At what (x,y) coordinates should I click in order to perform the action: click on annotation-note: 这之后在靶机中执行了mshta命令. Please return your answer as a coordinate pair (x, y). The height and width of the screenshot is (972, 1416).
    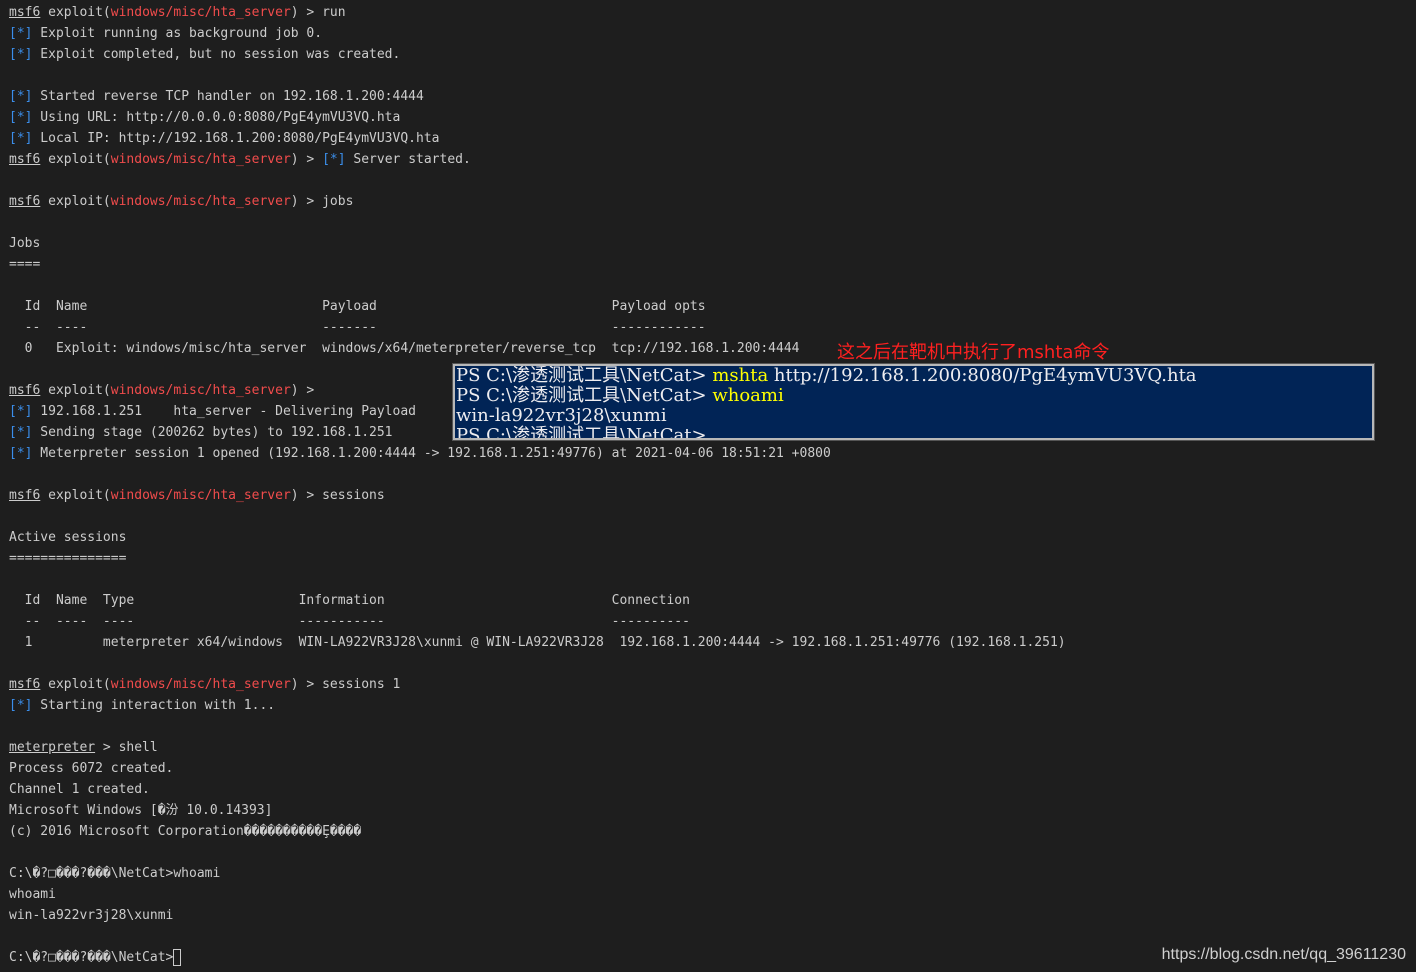
    Looking at the image, I should click on (973, 352).